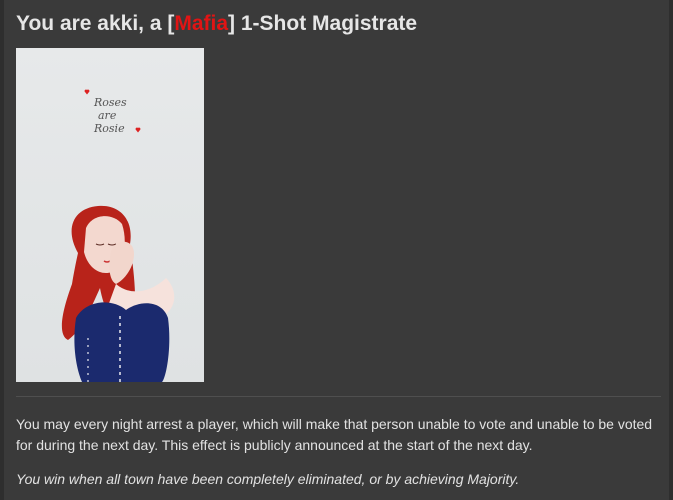 This screenshot has height=500, width=673. What do you see at coordinates (201, 23) in the screenshot?
I see `faction-label: Mafia` at bounding box center [201, 23].